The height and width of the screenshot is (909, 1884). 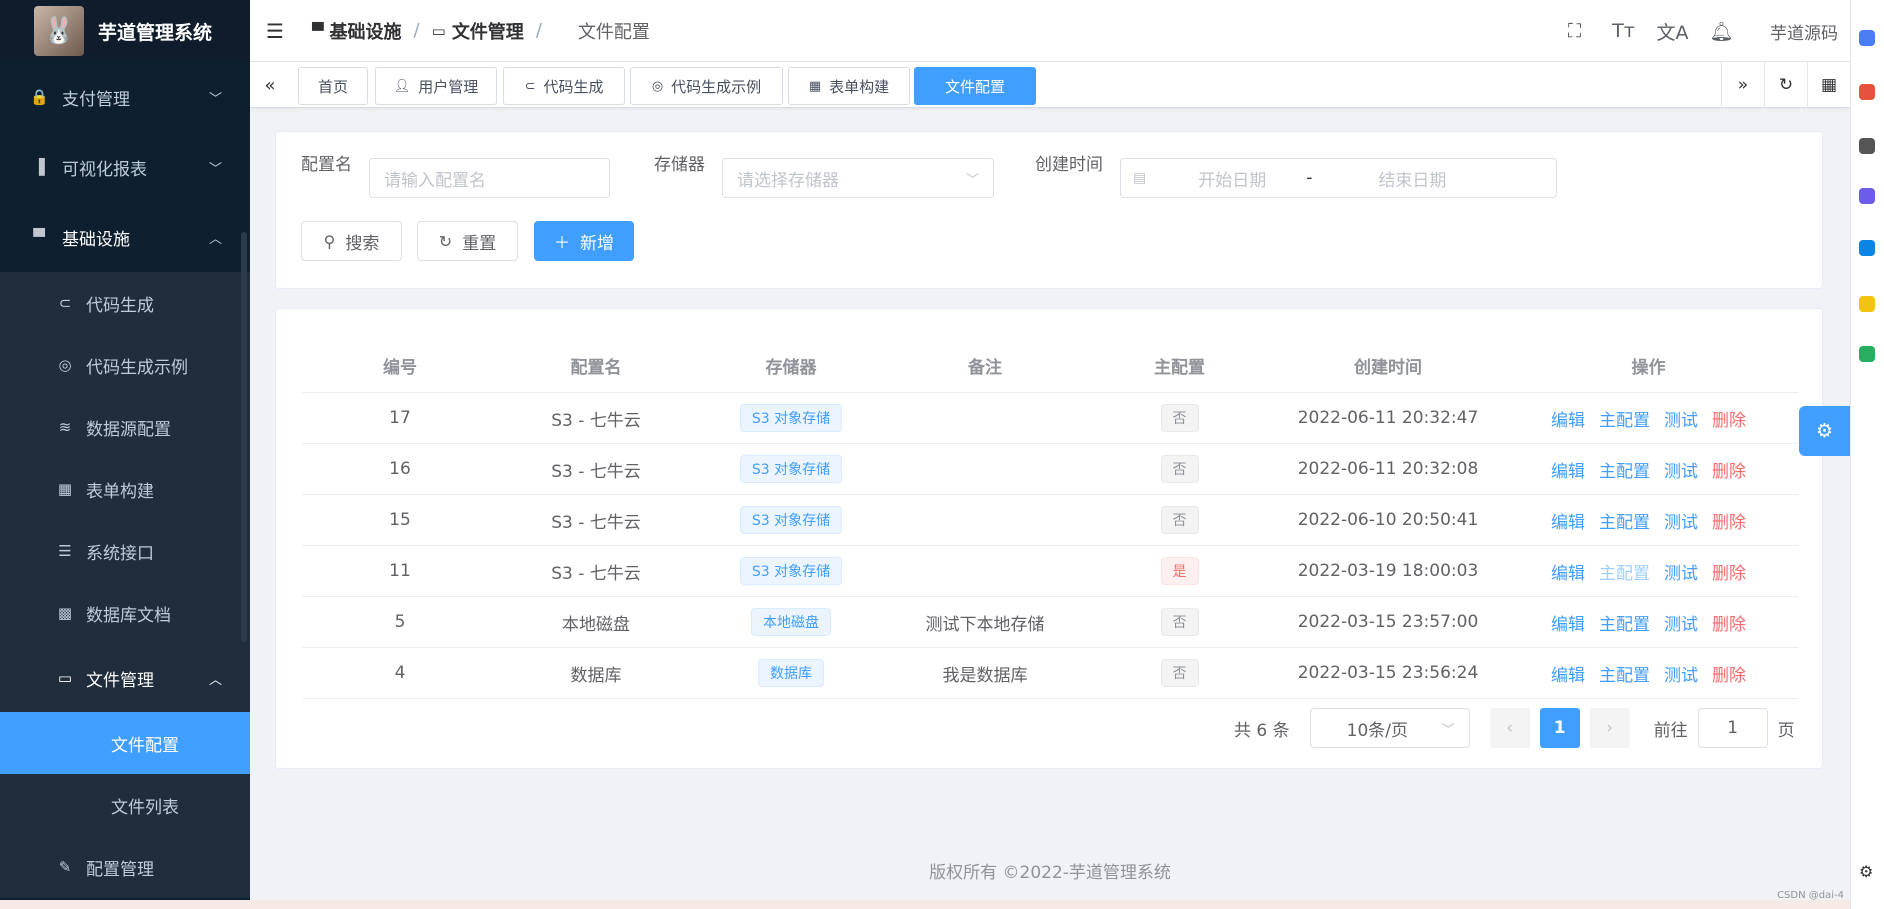 What do you see at coordinates (125, 427) in the screenshot?
I see `menu-item-datasource: ≋ 数据源配置` at bounding box center [125, 427].